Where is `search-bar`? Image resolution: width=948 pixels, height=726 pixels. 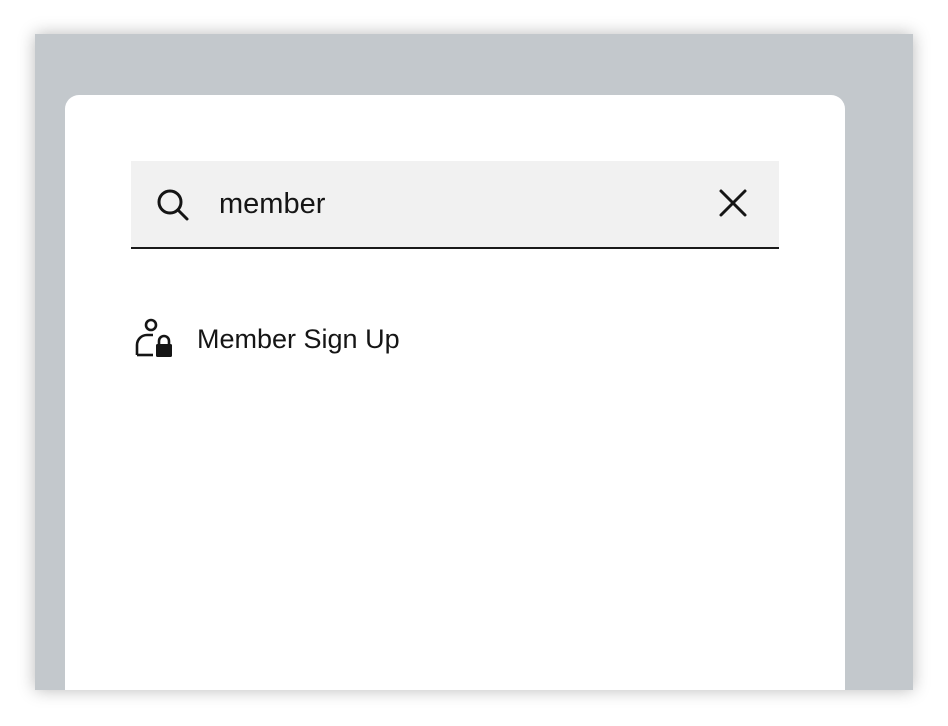 search-bar is located at coordinates (455, 205).